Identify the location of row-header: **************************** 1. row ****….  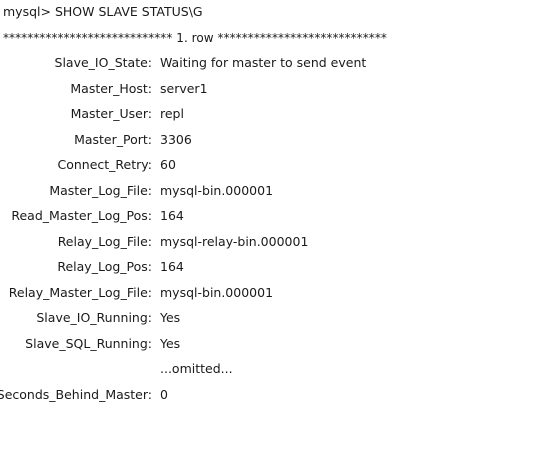
(195, 38).